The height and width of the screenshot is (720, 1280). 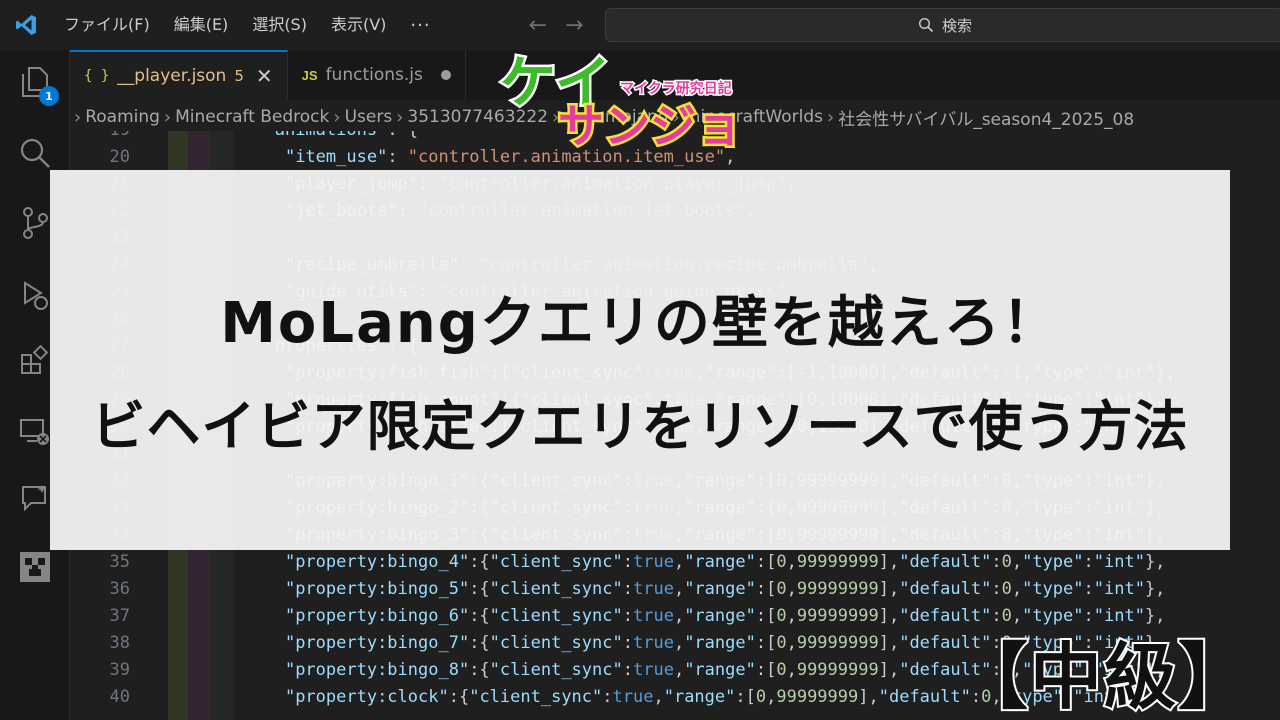 I want to click on json-key: "property:bingo_8", so click(x=377, y=670).